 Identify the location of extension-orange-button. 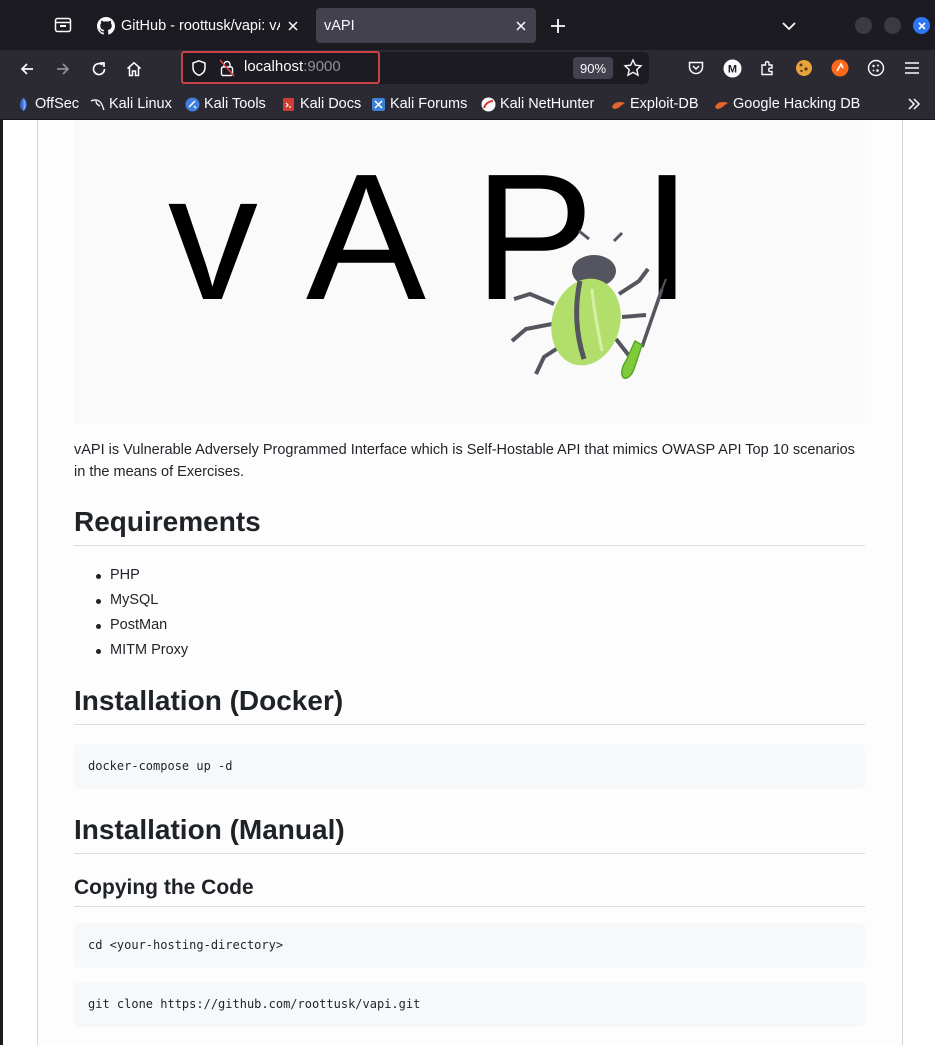
(840, 68).